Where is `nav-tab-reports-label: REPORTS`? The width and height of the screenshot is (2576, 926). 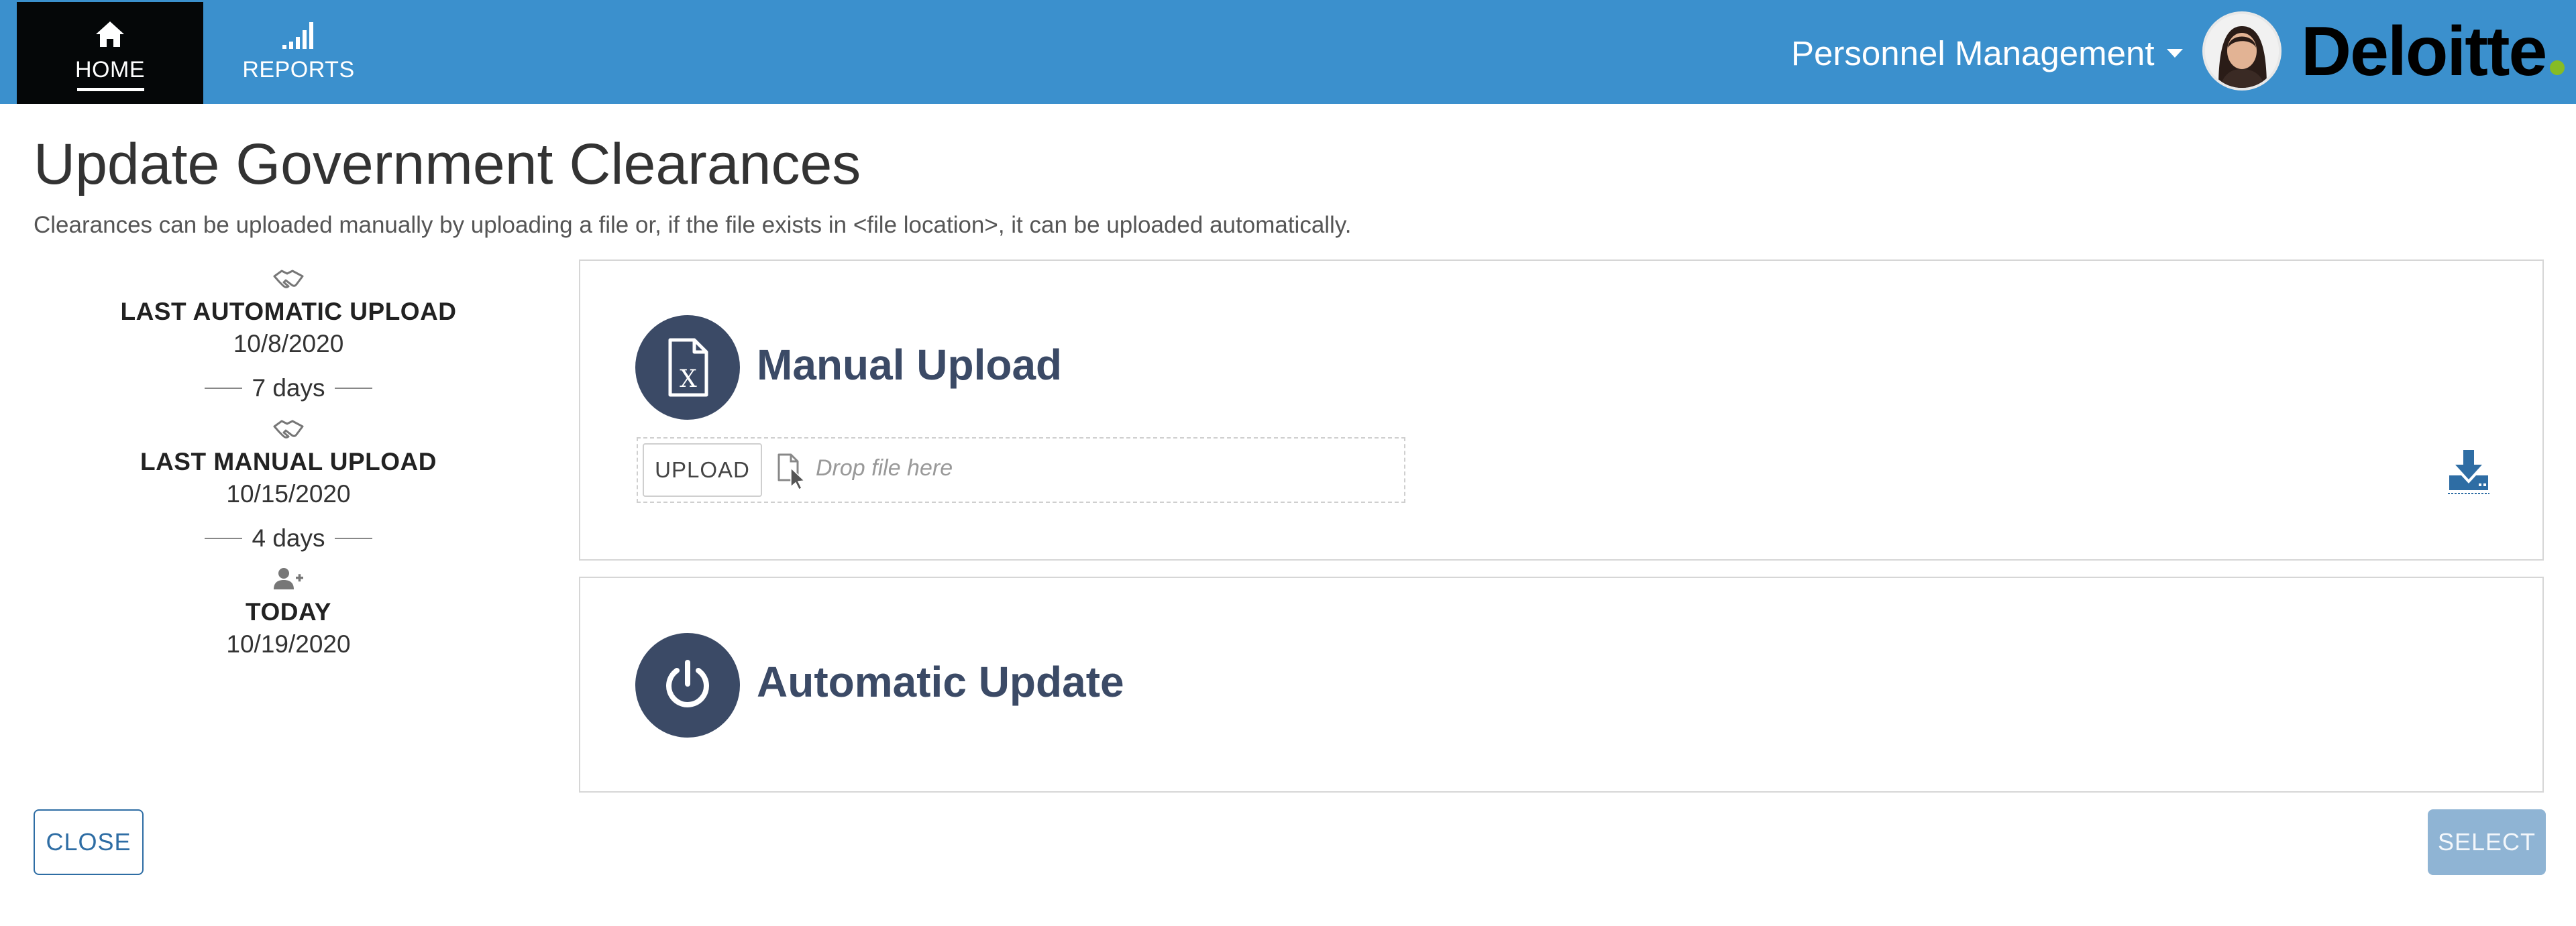 nav-tab-reports-label: REPORTS is located at coordinates (298, 69).